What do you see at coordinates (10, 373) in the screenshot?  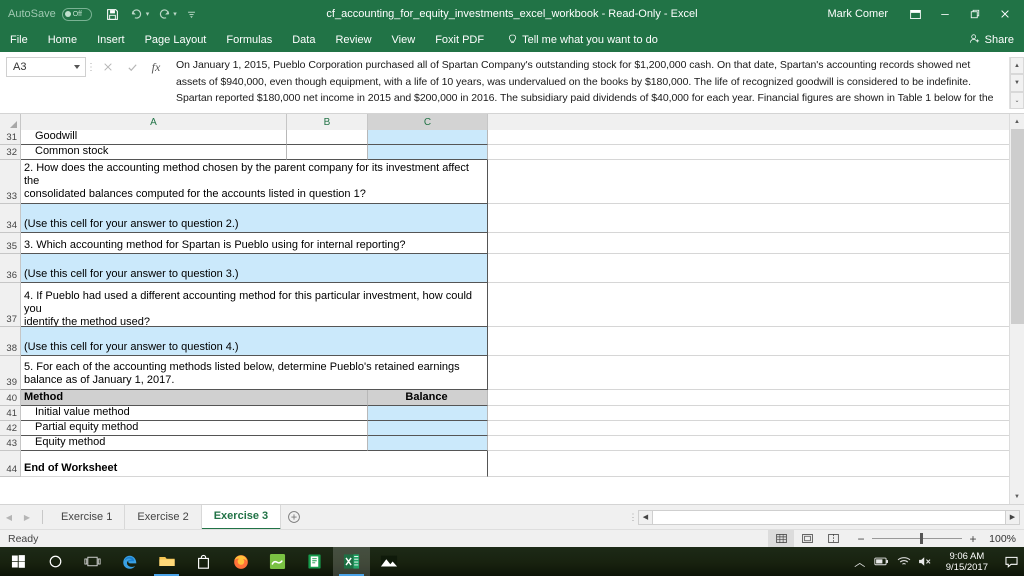 I see `row-header-39: 39` at bounding box center [10, 373].